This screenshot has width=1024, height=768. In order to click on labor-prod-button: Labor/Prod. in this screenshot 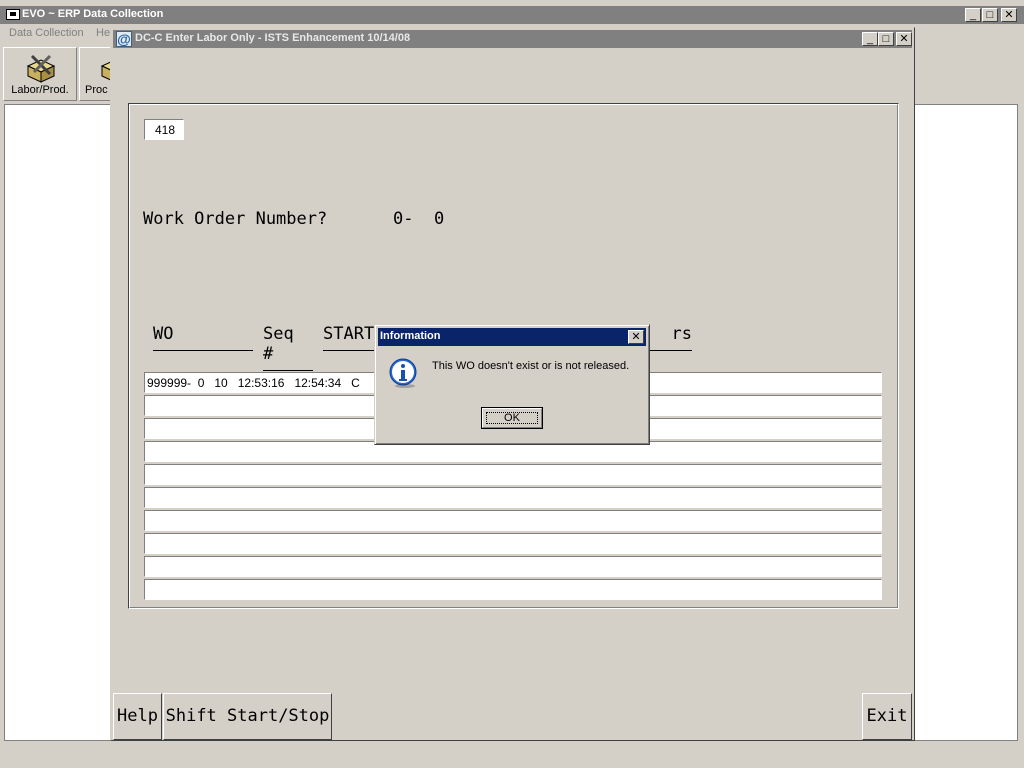, I will do `click(40, 74)`.